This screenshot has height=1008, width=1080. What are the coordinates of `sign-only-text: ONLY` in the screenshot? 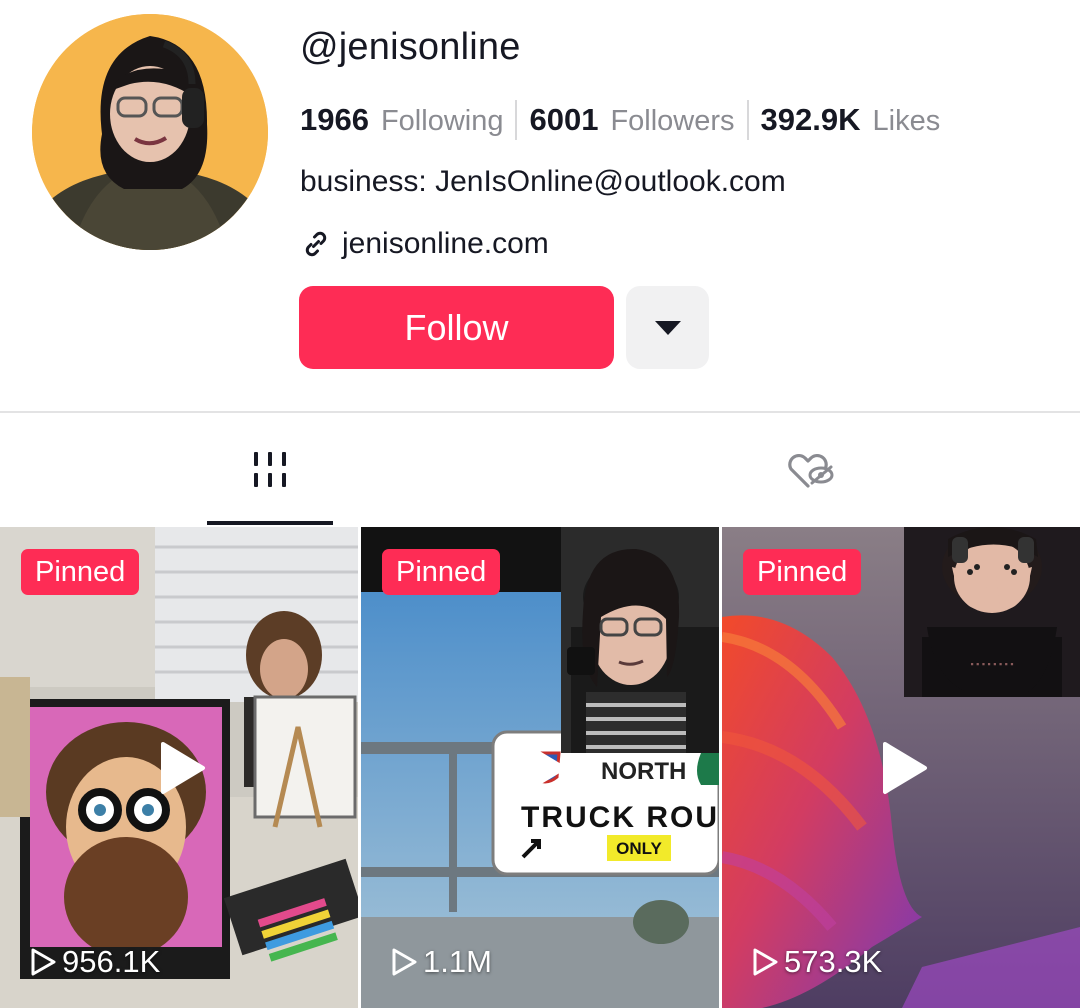 It's located at (639, 848).